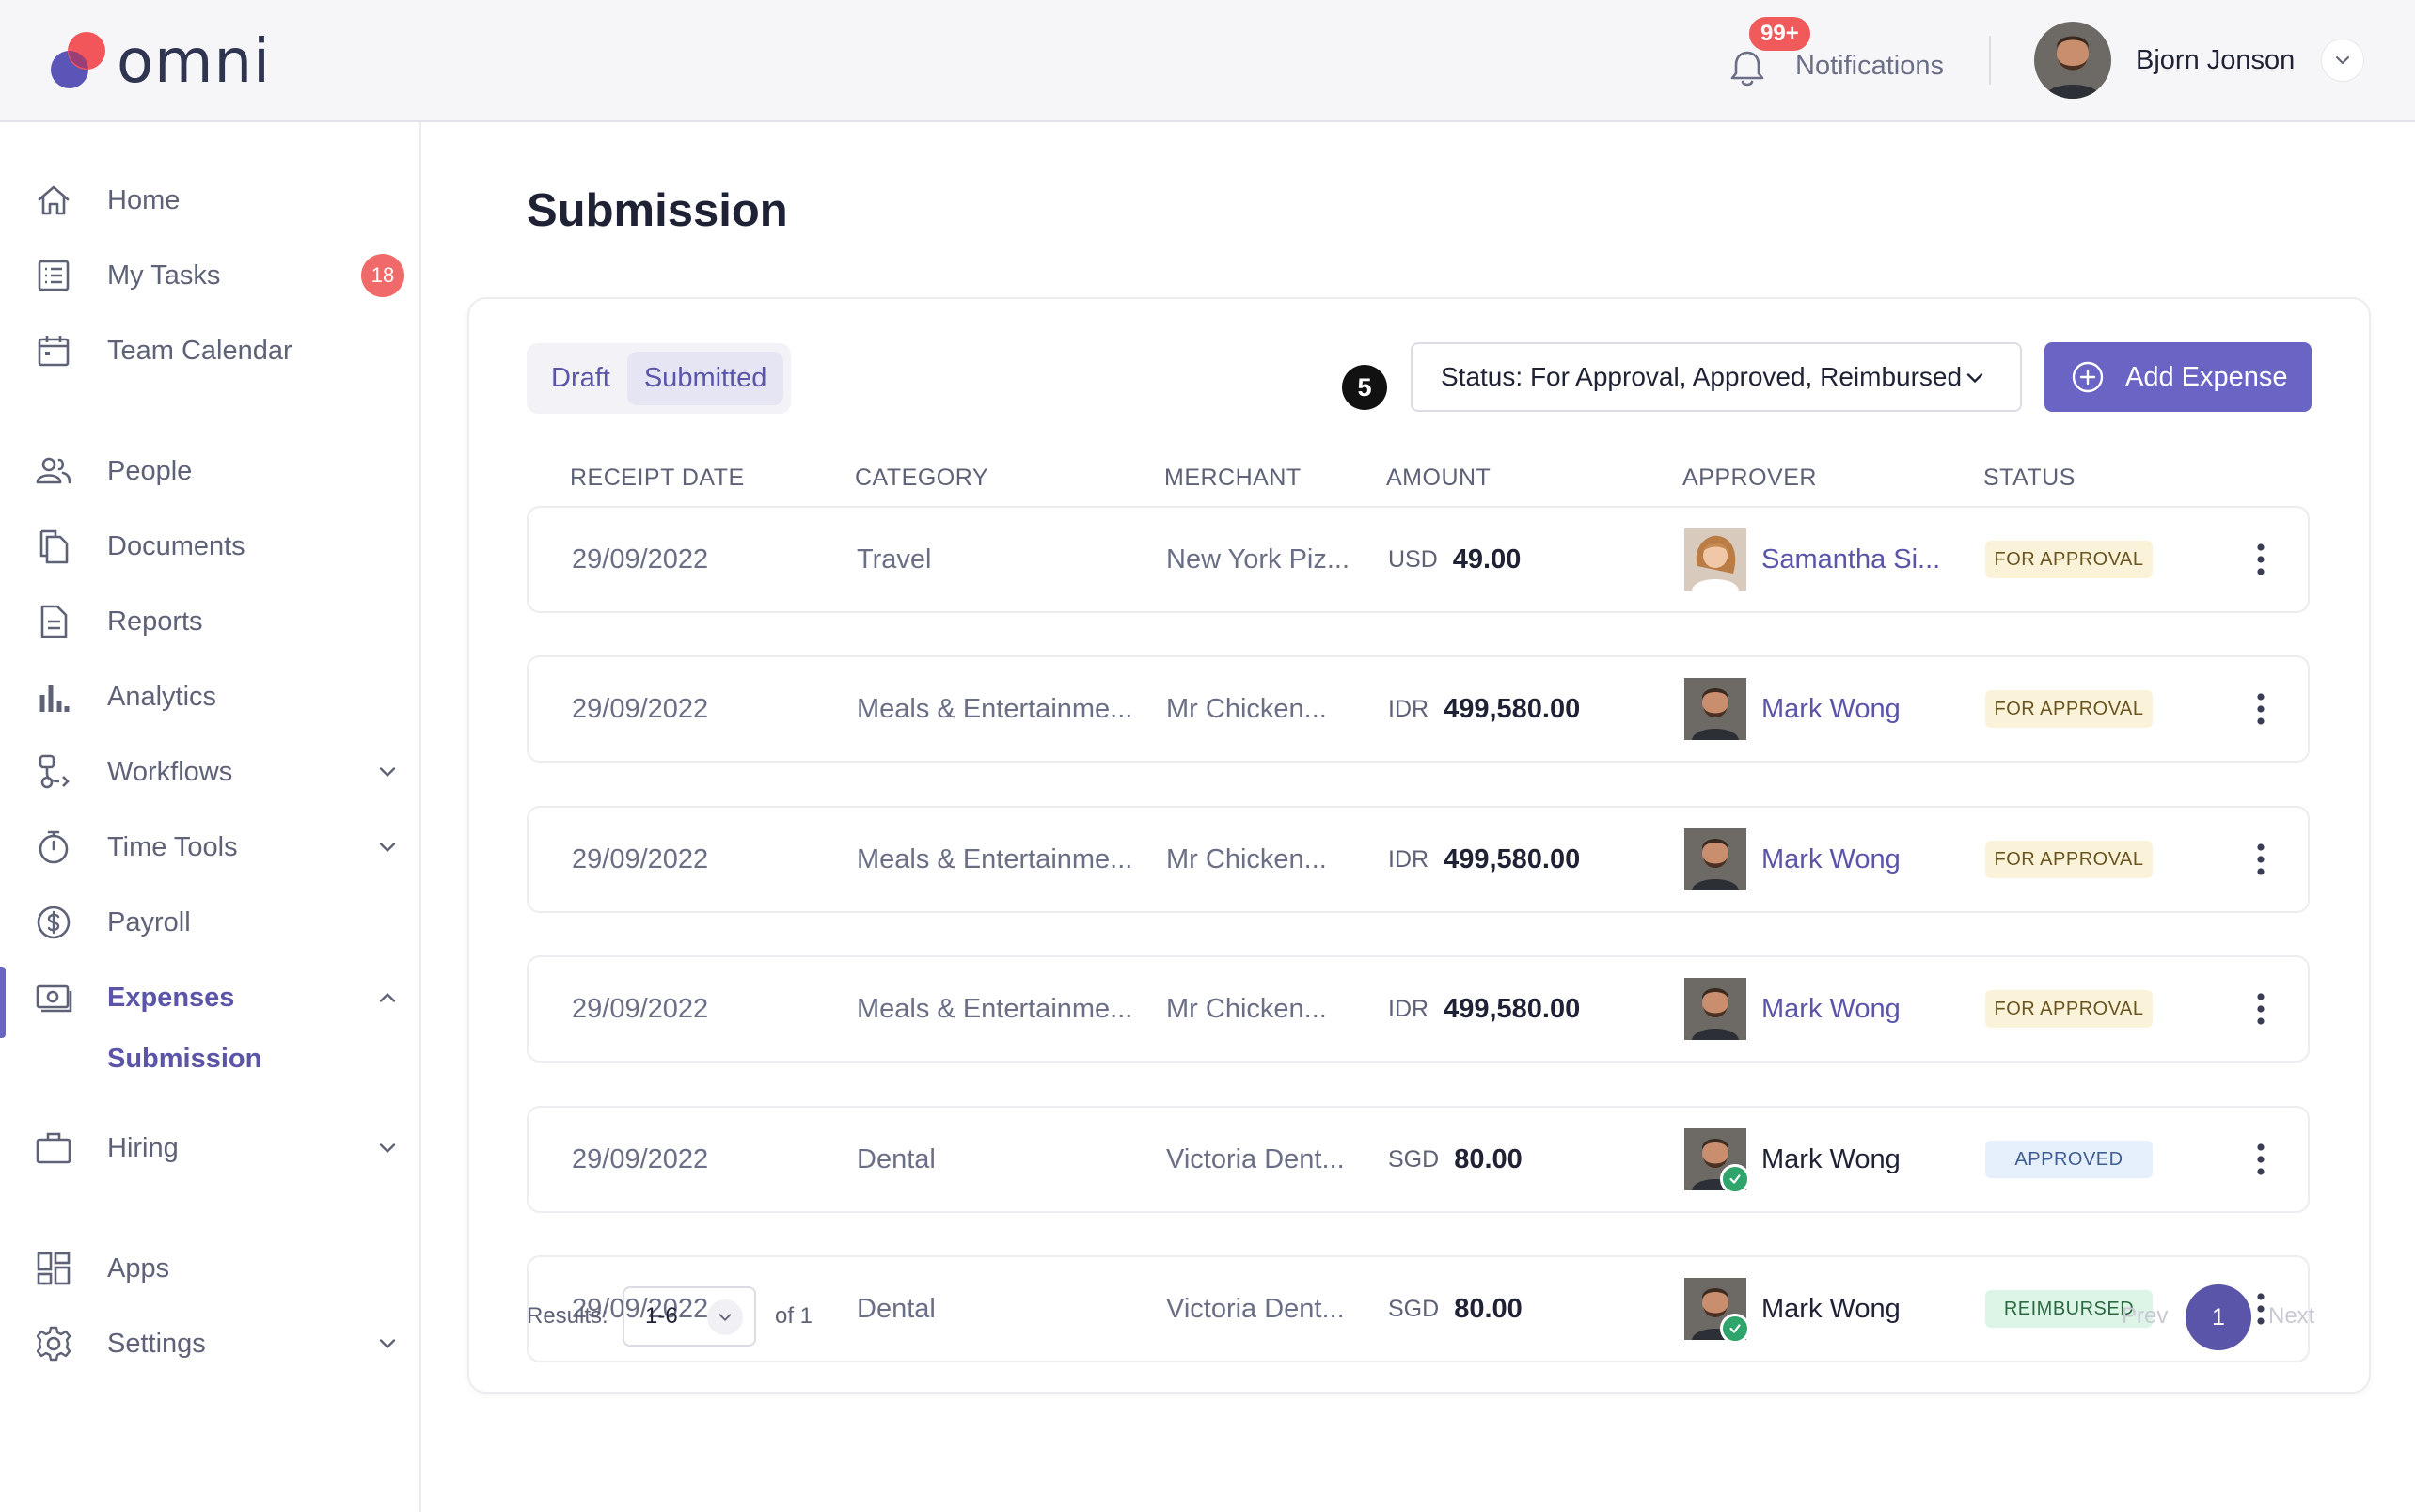 This screenshot has height=1512, width=2415. Describe the element at coordinates (53, 275) in the screenshot. I see `tasks-icon` at that location.